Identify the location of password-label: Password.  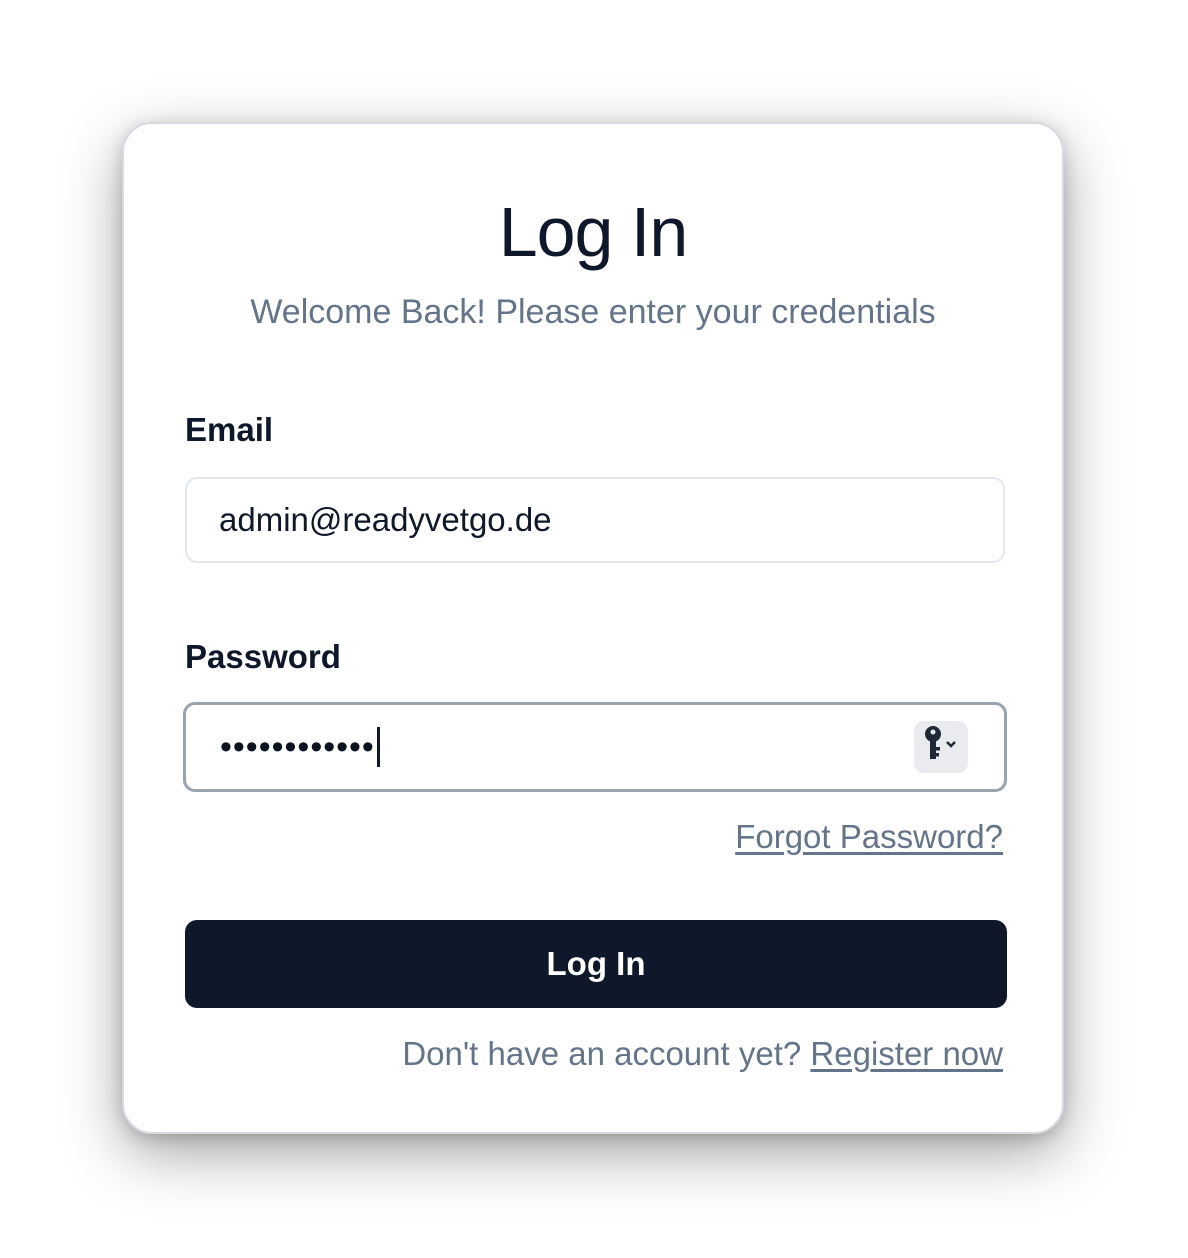
(263, 656).